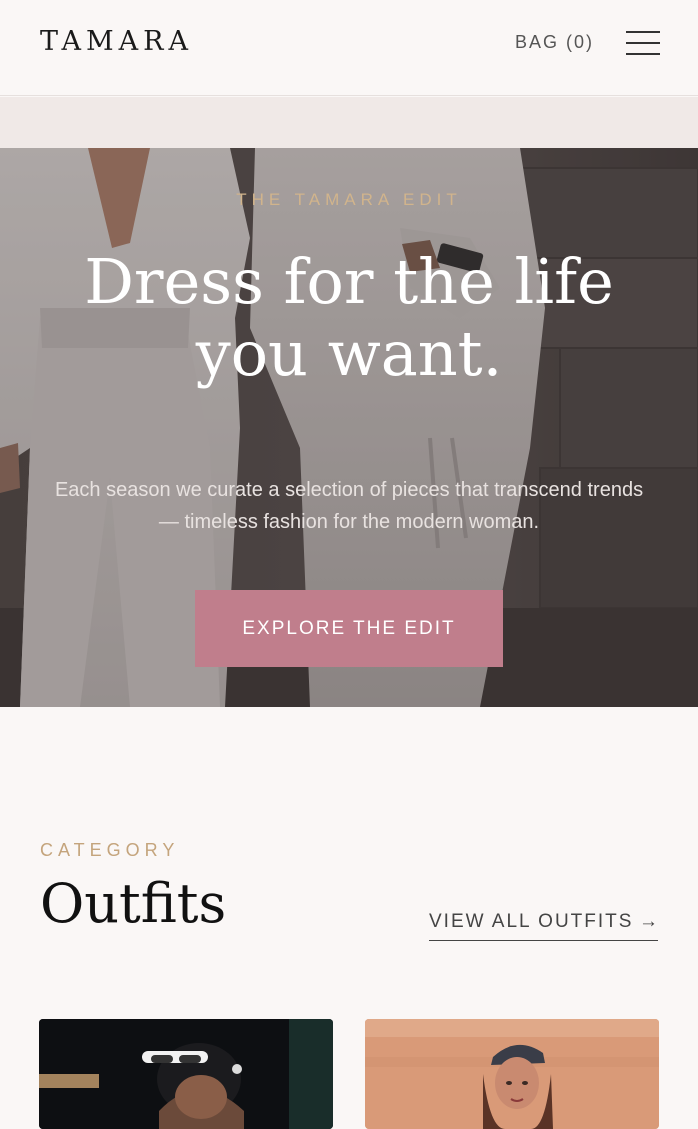 The width and height of the screenshot is (698, 1129). I want to click on explore-edit-button: EXPLORE THE EDIT, so click(349, 628).